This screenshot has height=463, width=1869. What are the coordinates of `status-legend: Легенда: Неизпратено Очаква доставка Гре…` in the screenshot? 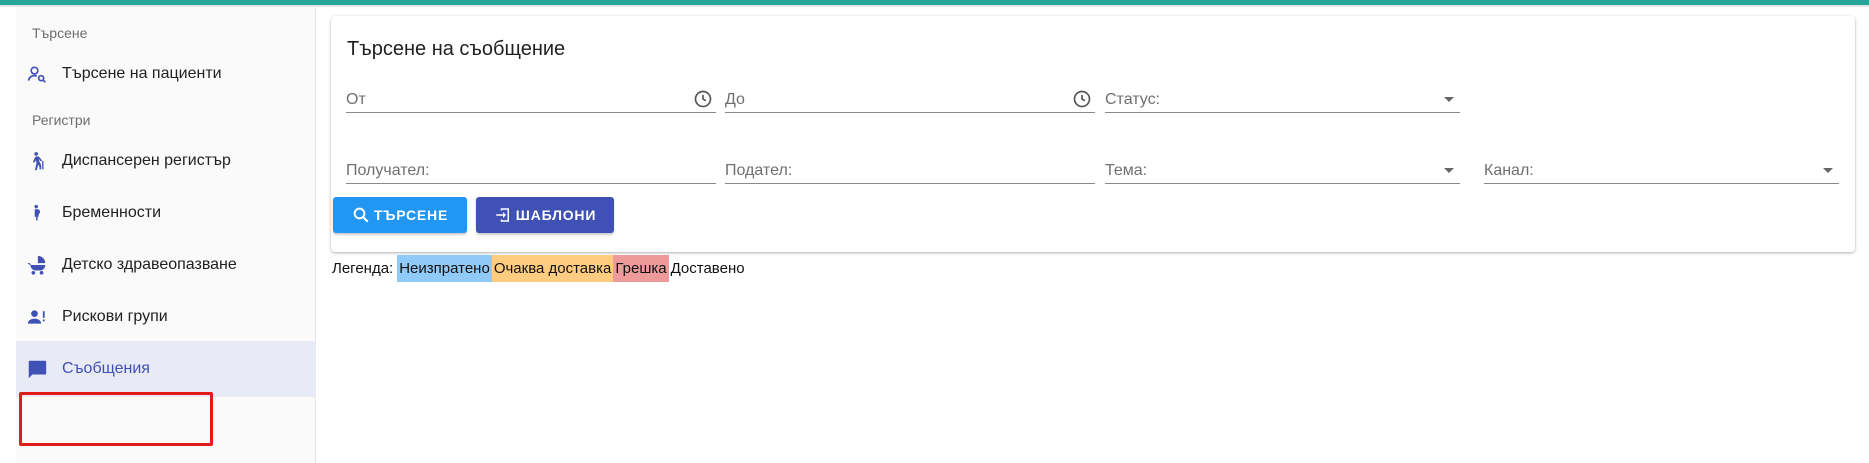 It's located at (538, 268).